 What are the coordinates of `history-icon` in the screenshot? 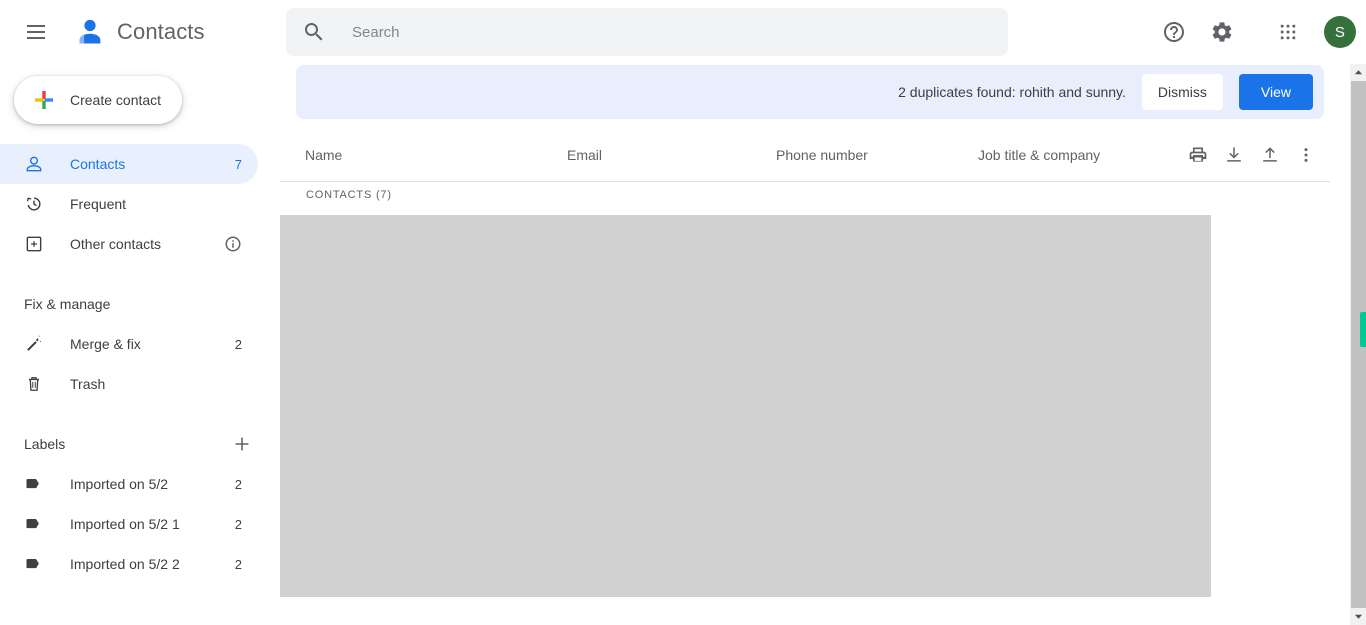 It's located at (34, 204).